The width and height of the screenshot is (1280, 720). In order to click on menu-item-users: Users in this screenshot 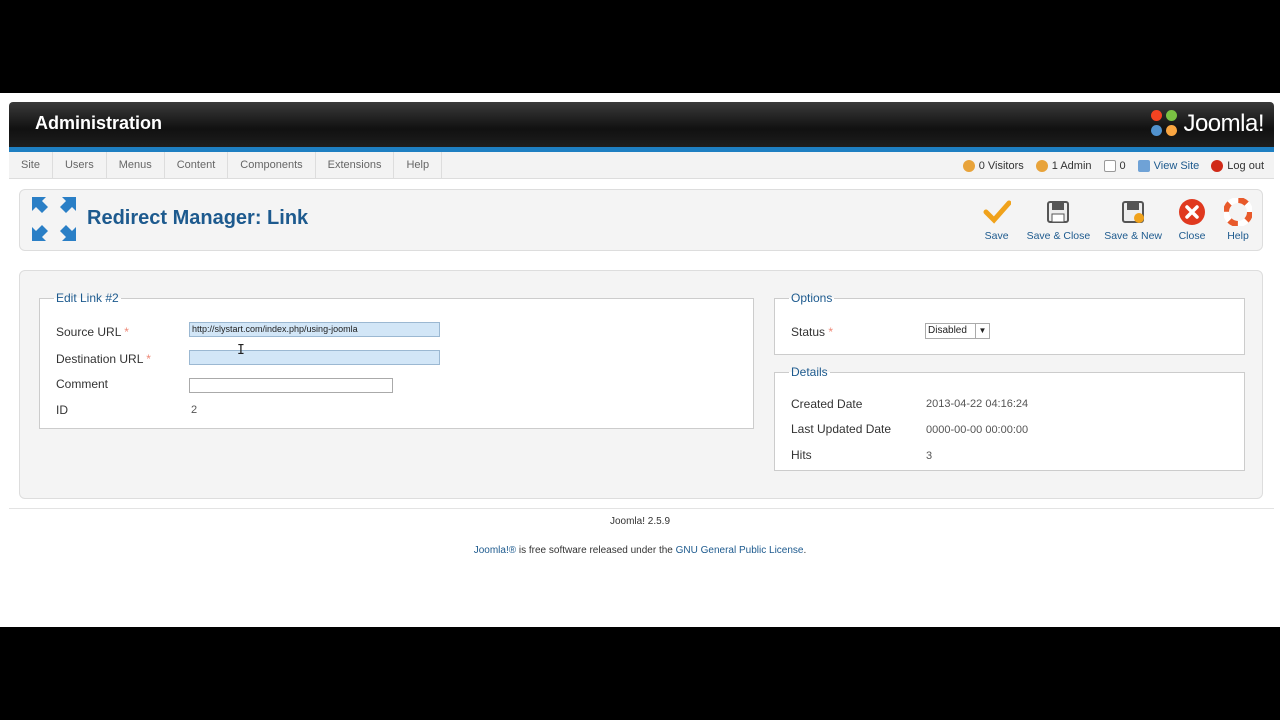, I will do `click(80, 165)`.